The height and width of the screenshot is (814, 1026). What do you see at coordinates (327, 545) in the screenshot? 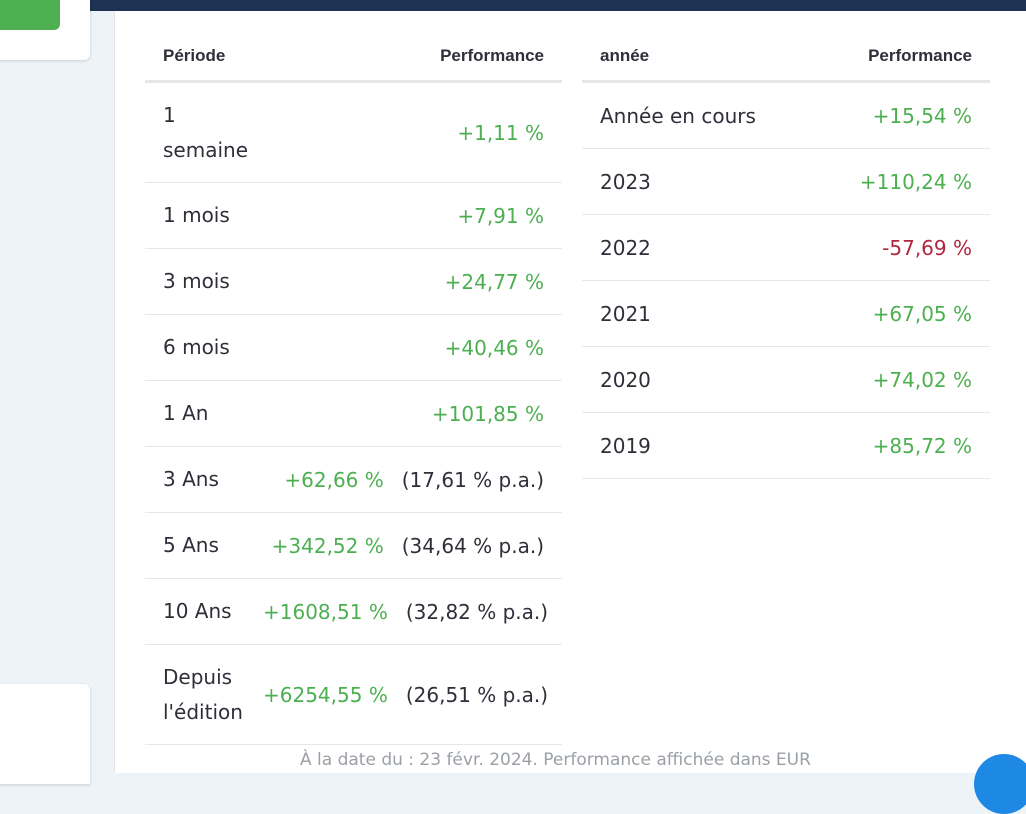
I see `performance-value: +342,52 %` at bounding box center [327, 545].